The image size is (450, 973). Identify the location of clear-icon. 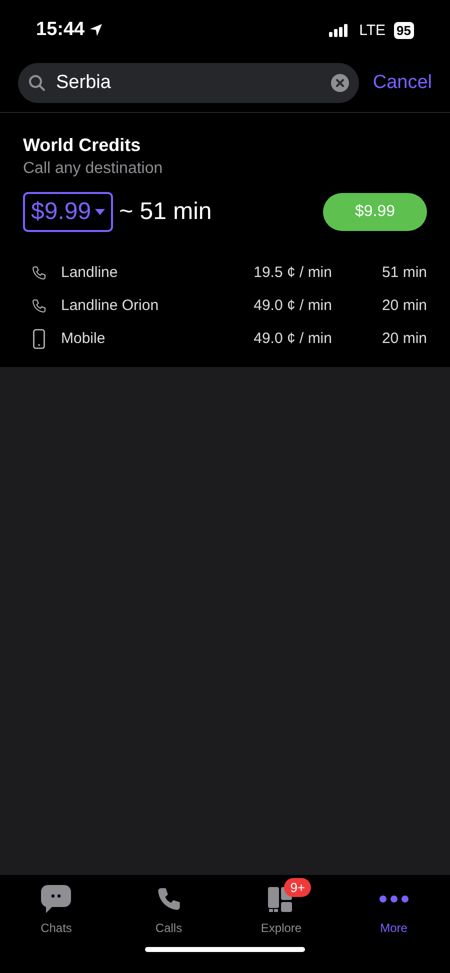
(339, 83).